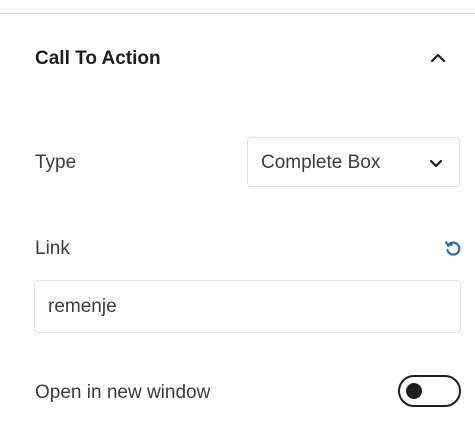 The image size is (475, 427). I want to click on chevron-down-icon, so click(436, 163).